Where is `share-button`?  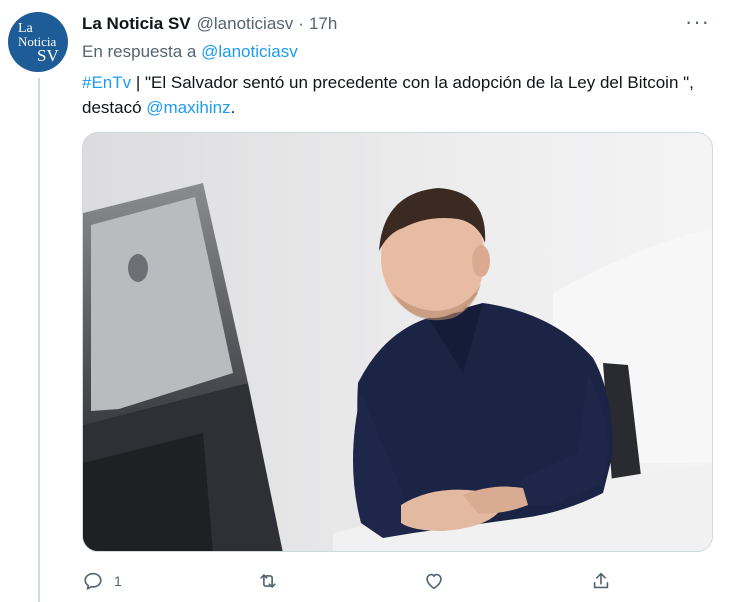
share-button is located at coordinates (601, 581).